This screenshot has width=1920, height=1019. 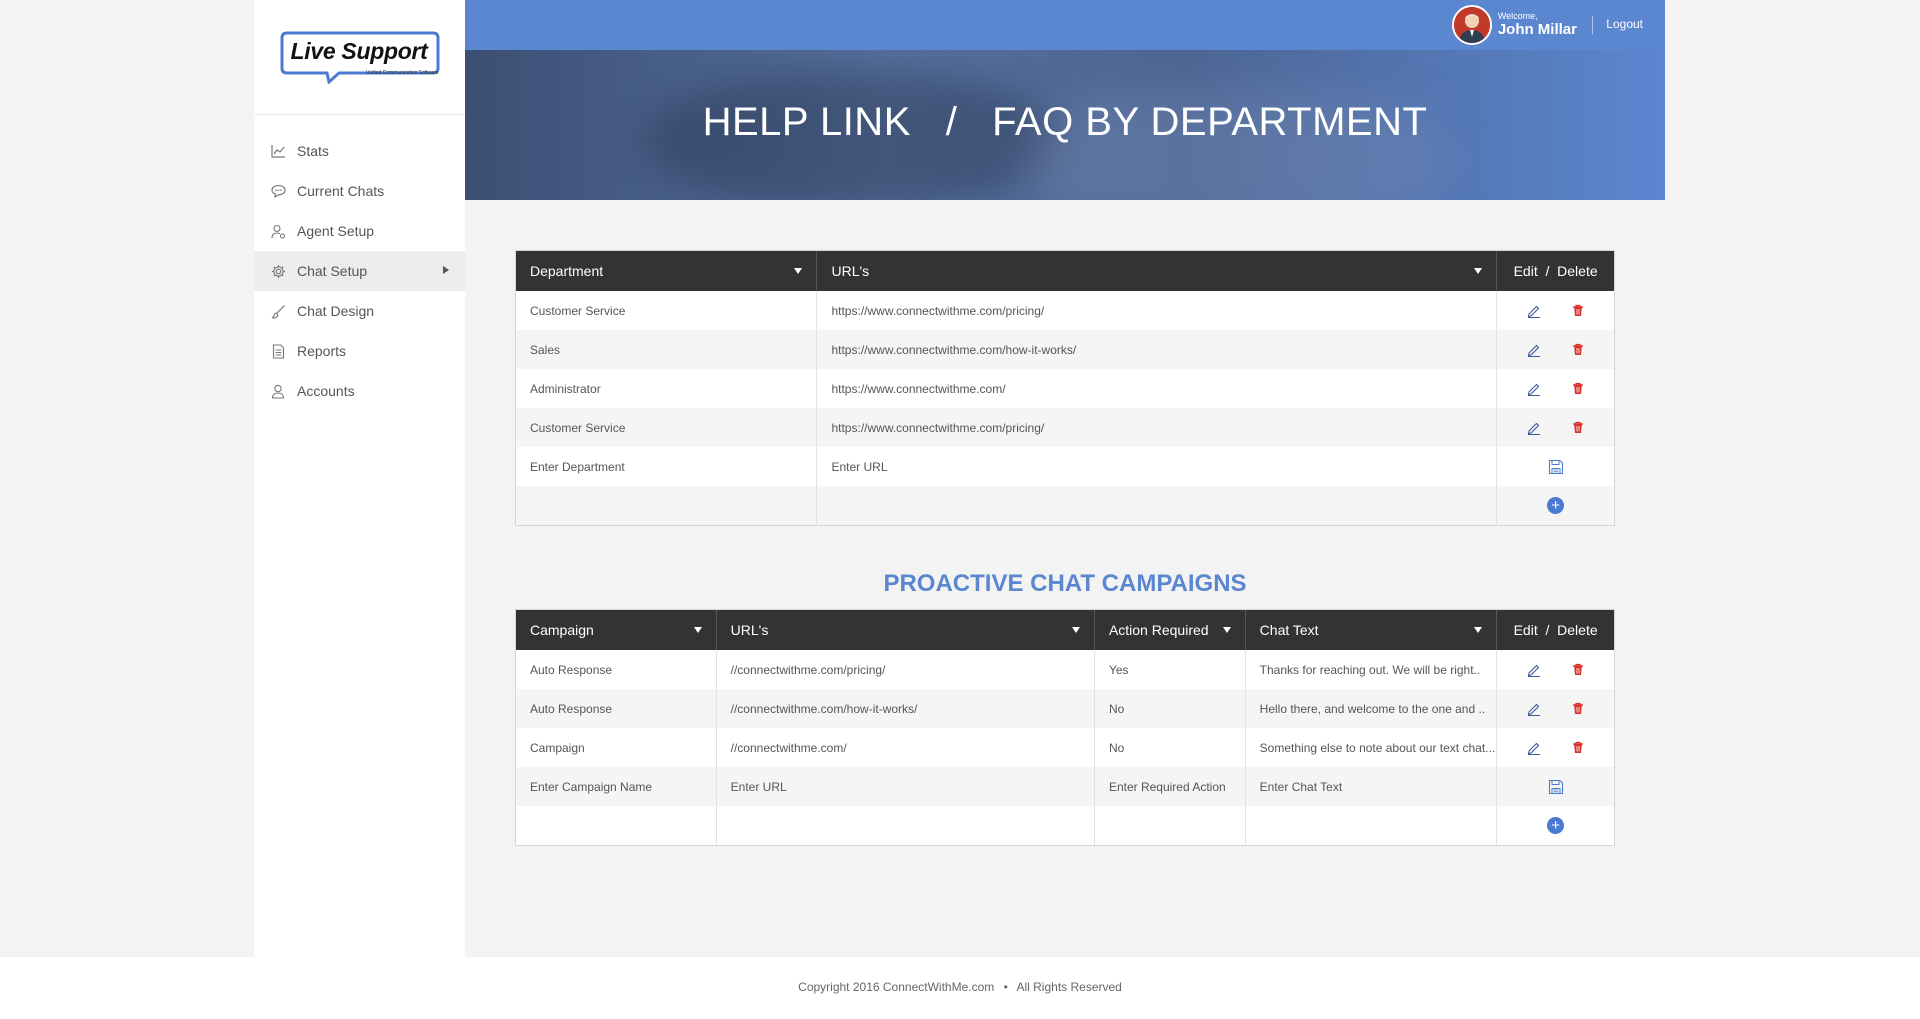 I want to click on new-entry-row, so click(x=1065, y=466).